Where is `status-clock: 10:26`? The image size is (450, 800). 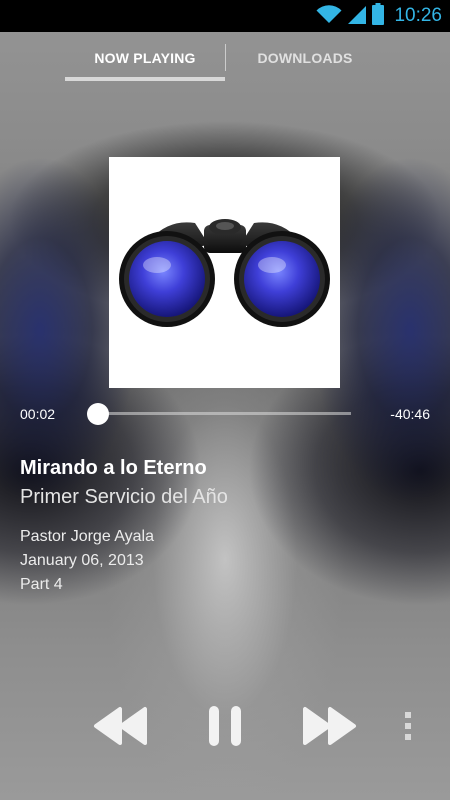 status-clock: 10:26 is located at coordinates (418, 15).